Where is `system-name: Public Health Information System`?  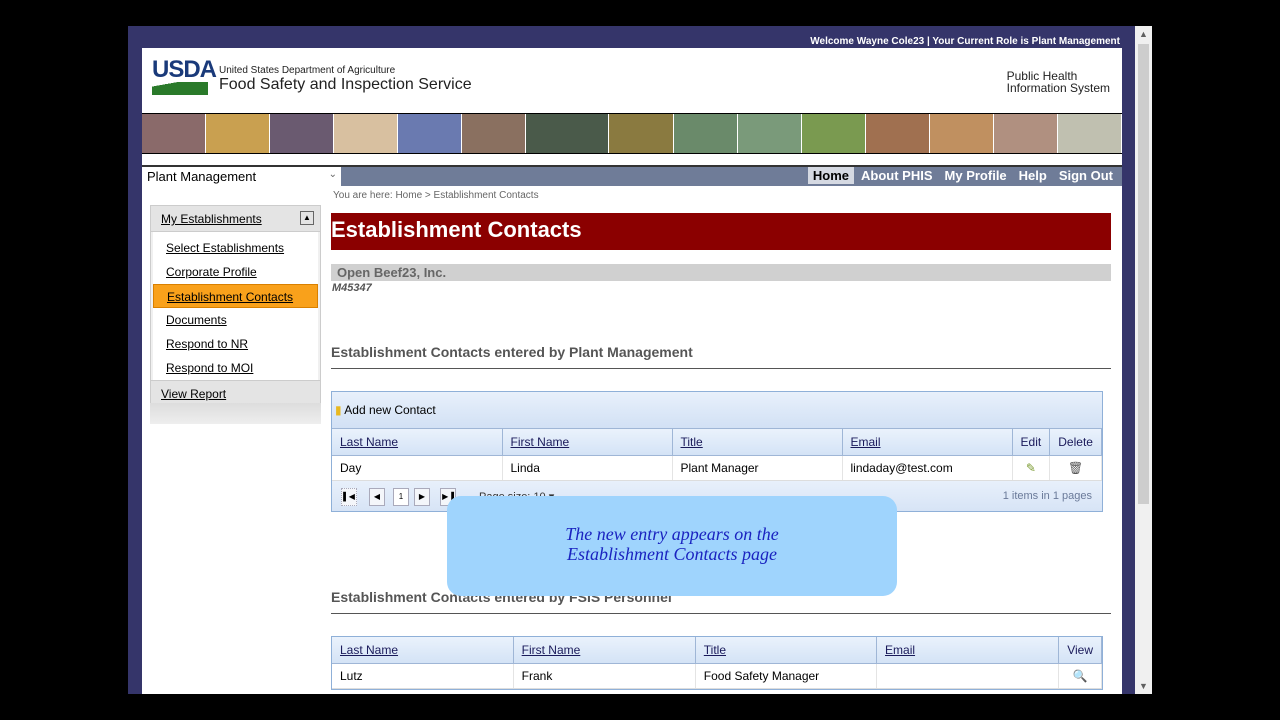
system-name: Public Health Information System is located at coordinates (1058, 82).